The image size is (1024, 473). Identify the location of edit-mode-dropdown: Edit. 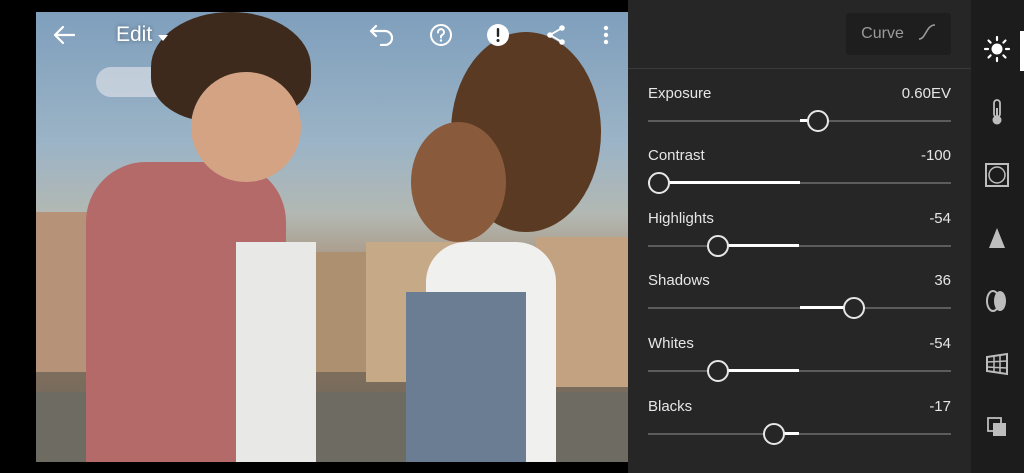
(142, 35).